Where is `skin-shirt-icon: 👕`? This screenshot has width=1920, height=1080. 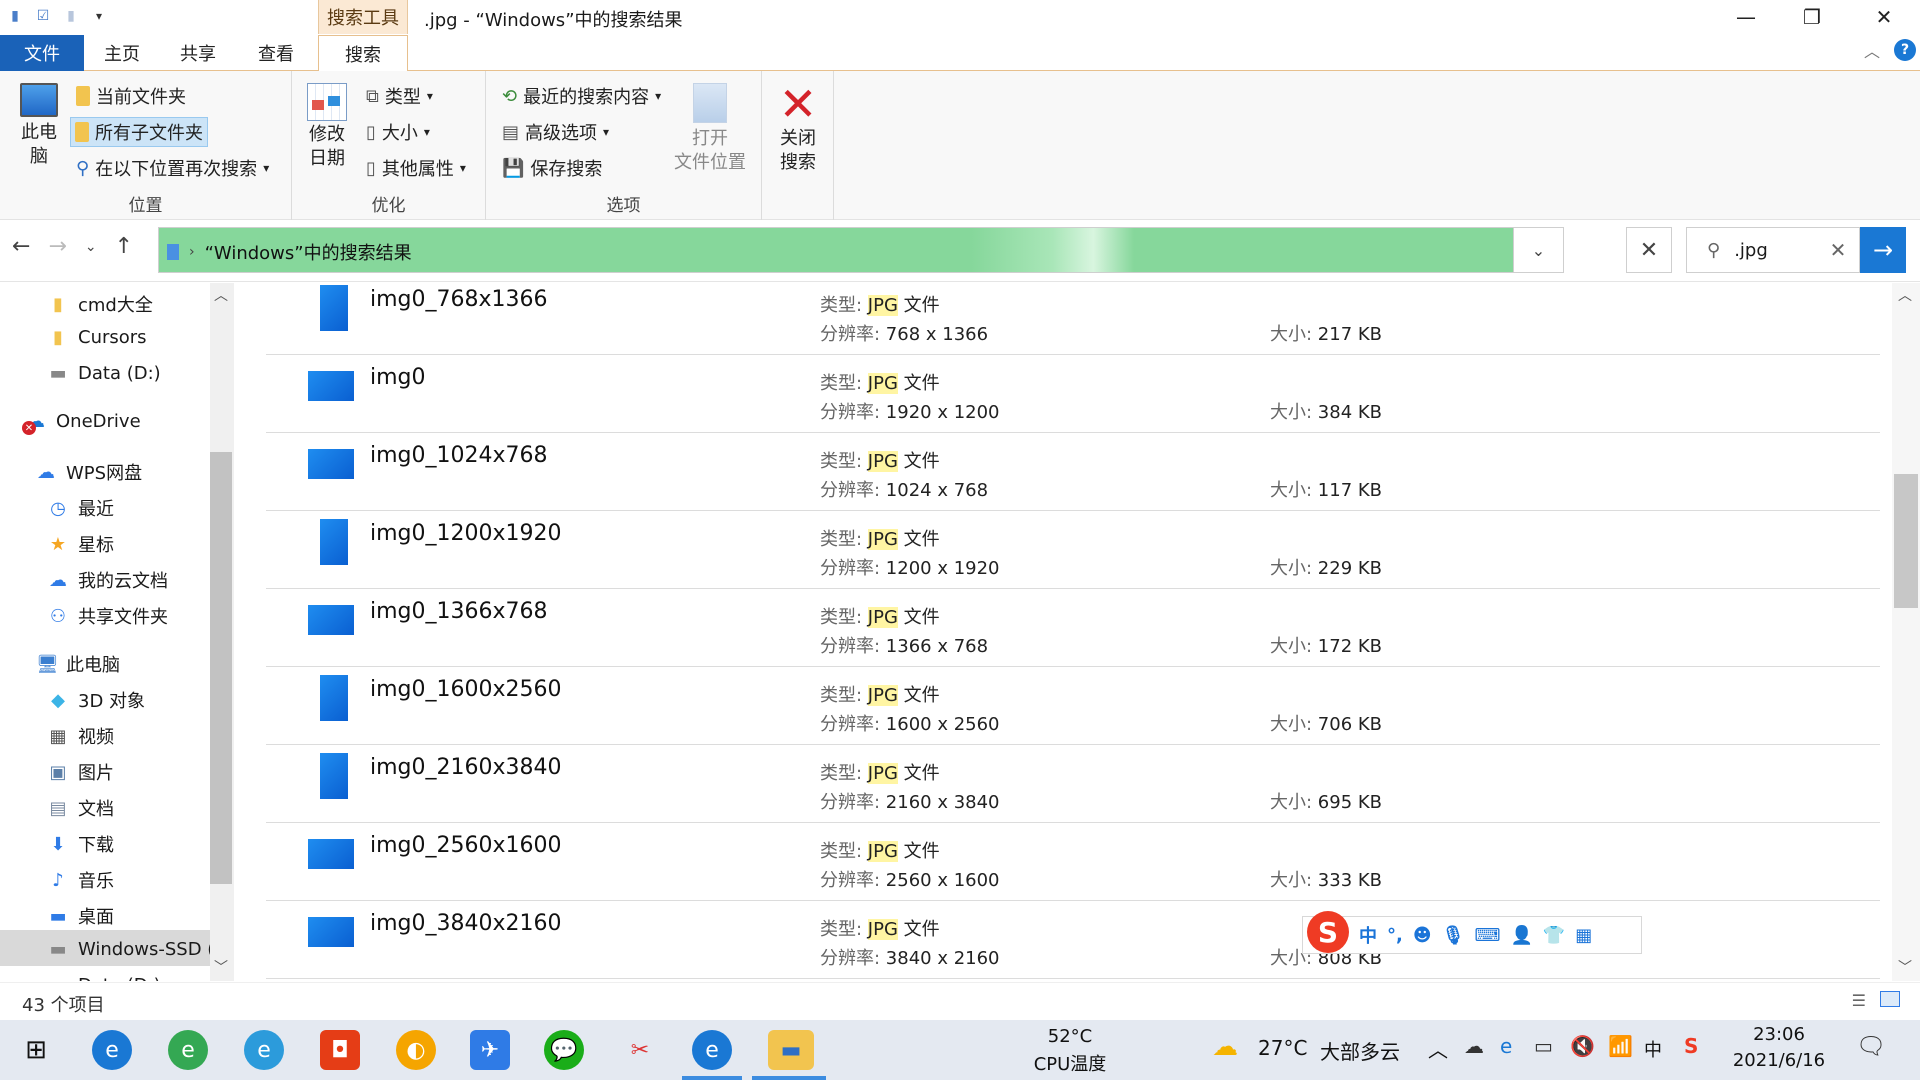
skin-shirt-icon: 👕 is located at coordinates (1554, 935).